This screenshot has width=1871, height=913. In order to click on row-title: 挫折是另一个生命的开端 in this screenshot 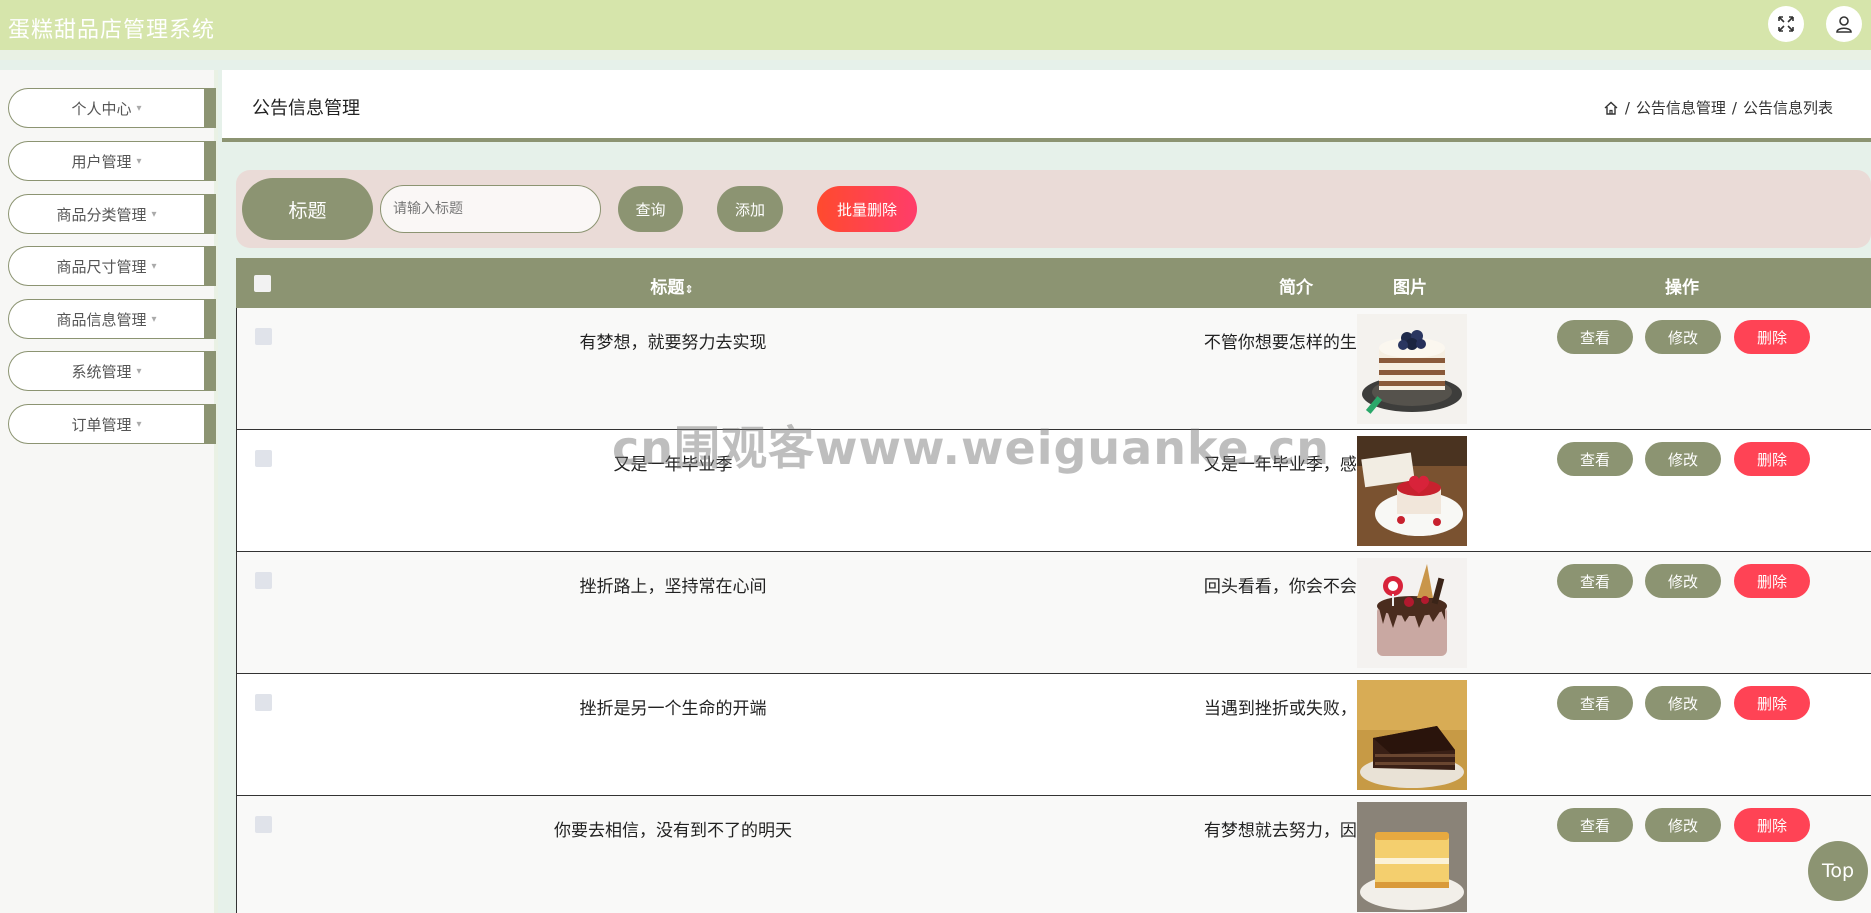, I will do `click(673, 709)`.